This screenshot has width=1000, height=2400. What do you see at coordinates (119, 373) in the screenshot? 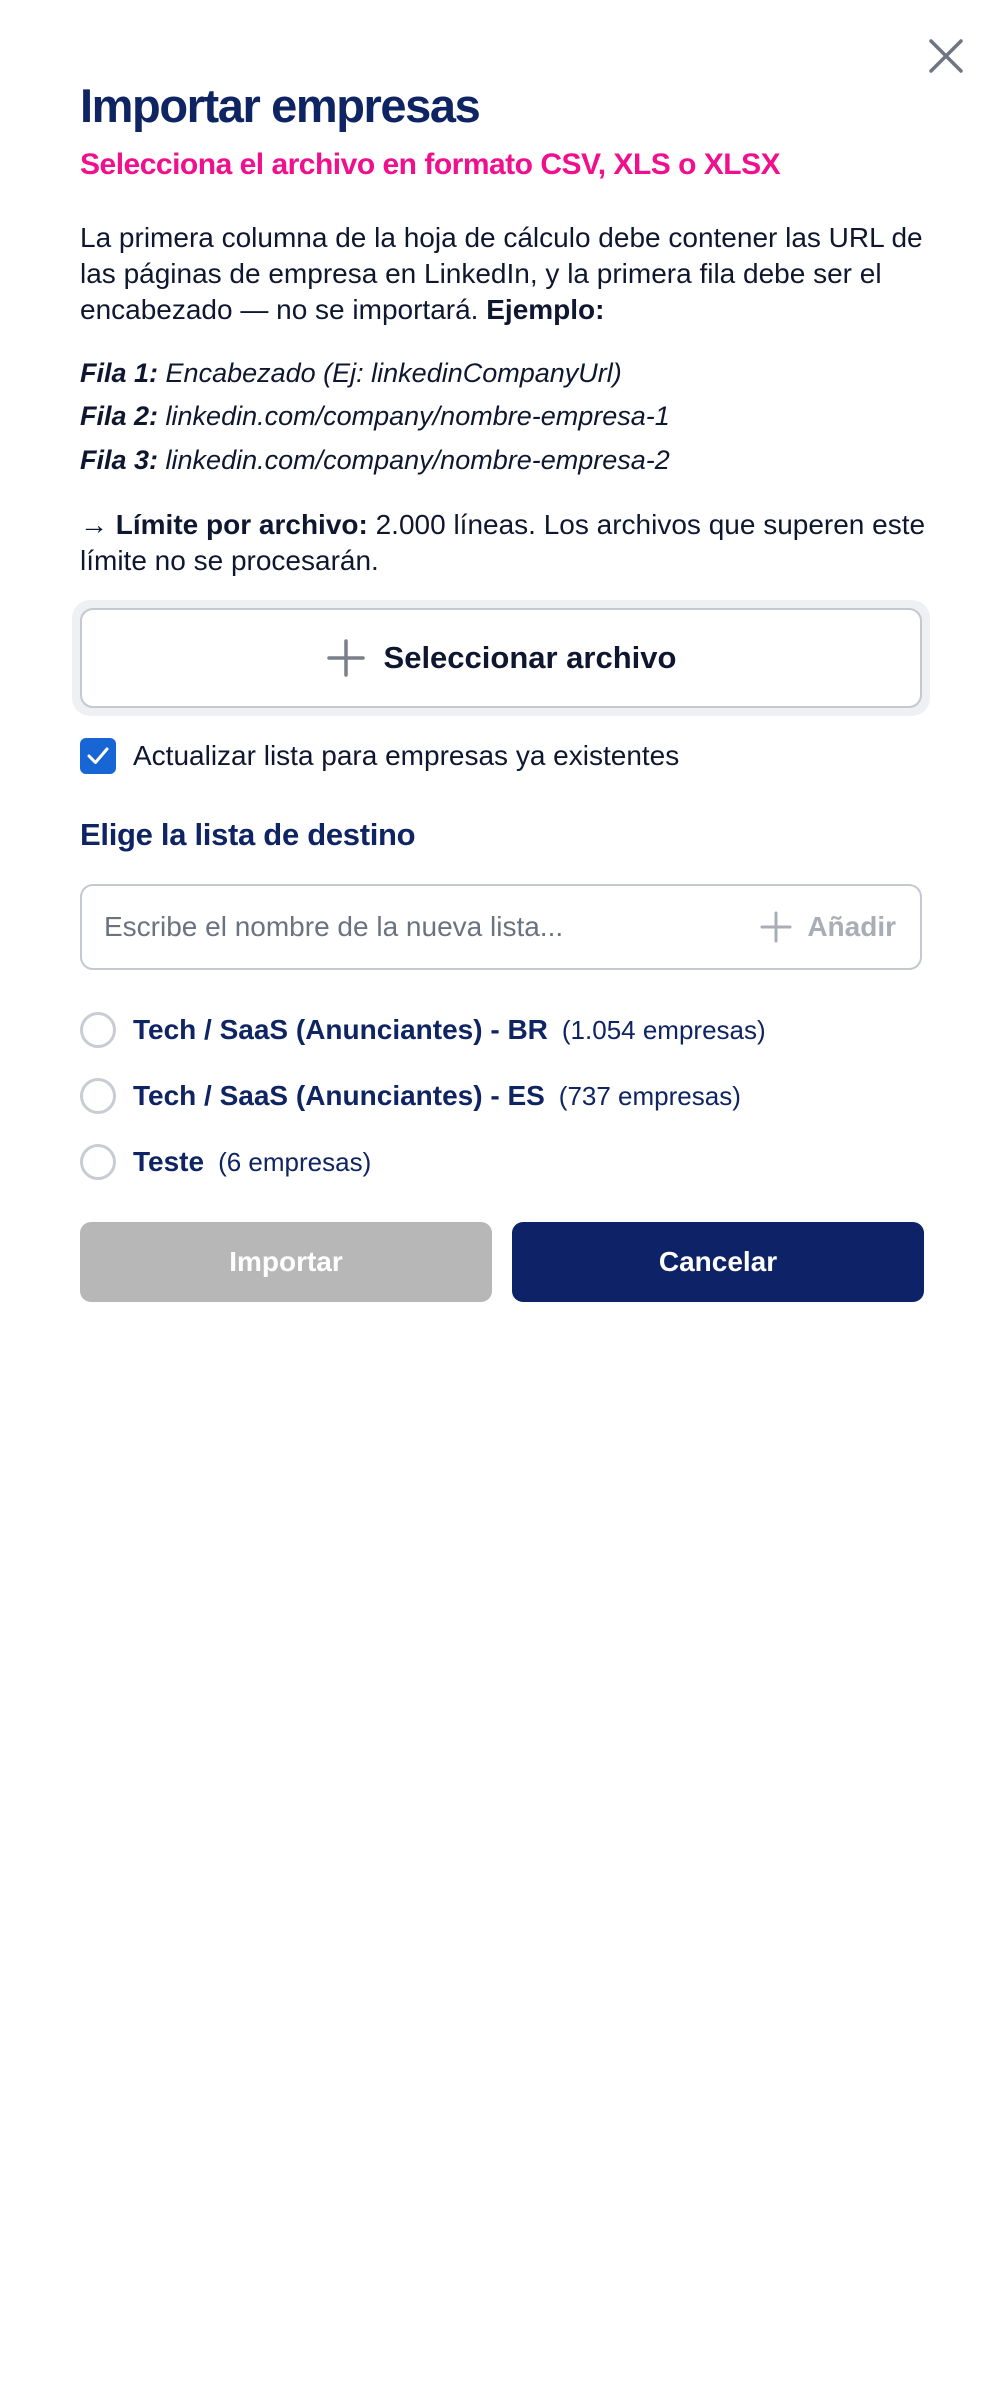
I see `example-row-label: Fila 1:` at bounding box center [119, 373].